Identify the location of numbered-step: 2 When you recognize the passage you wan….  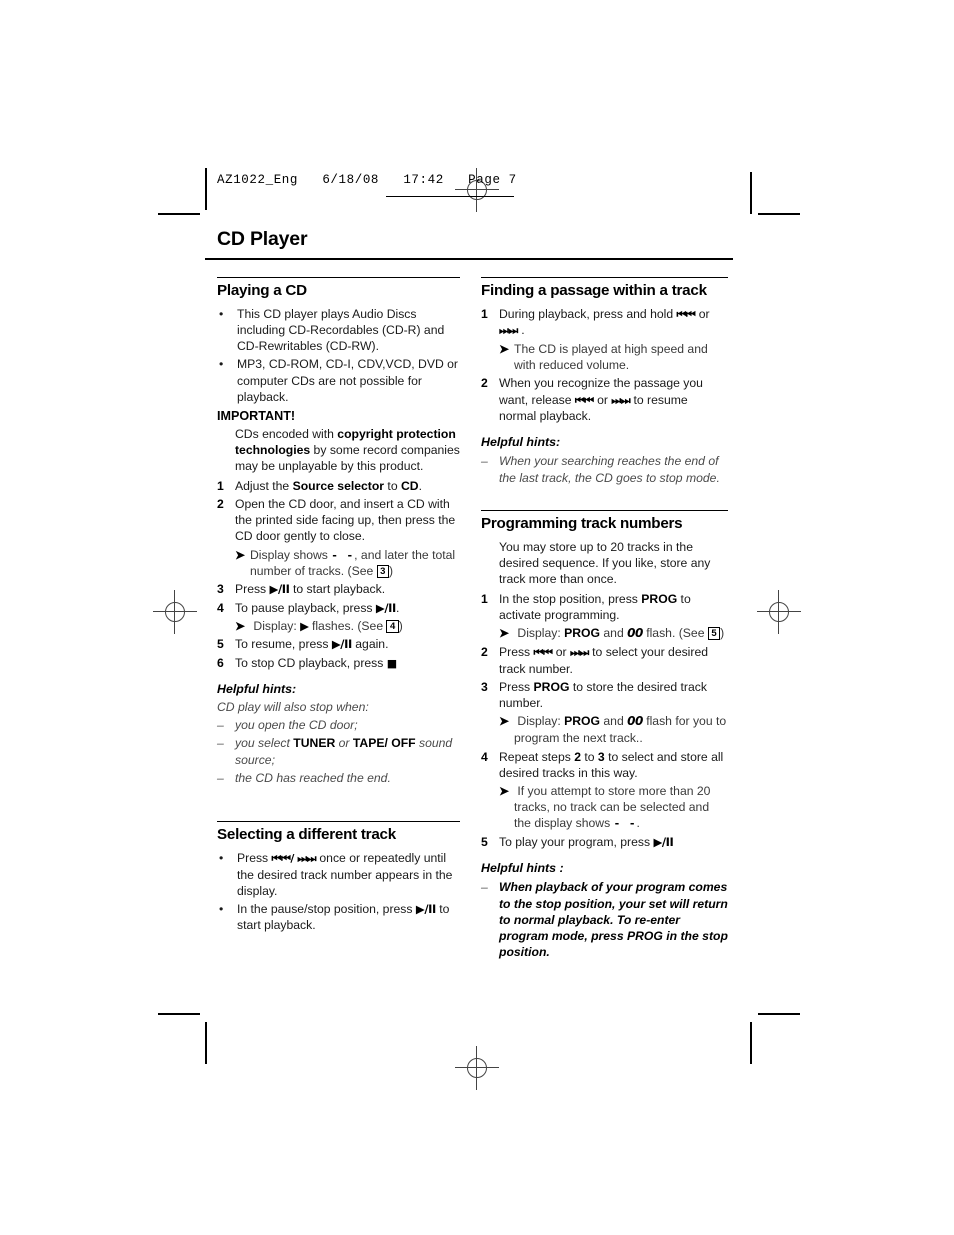
(604, 399).